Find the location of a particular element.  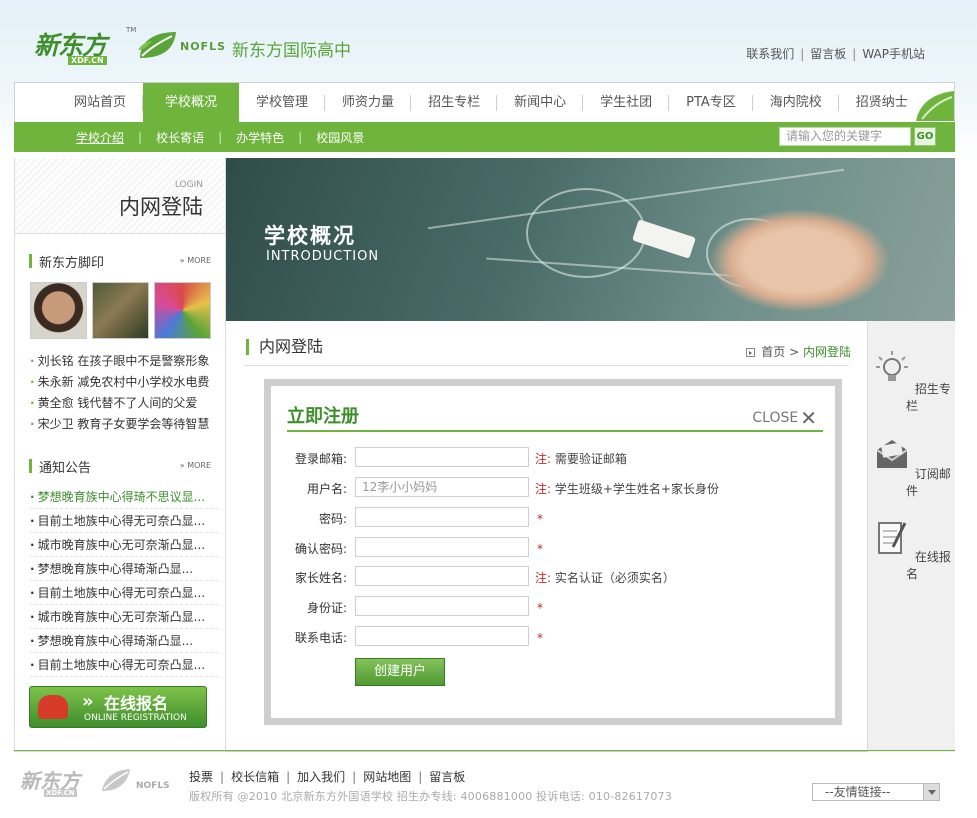

list-item: 刘长铭 在孩子眼中不是警察形象 is located at coordinates (124, 361).